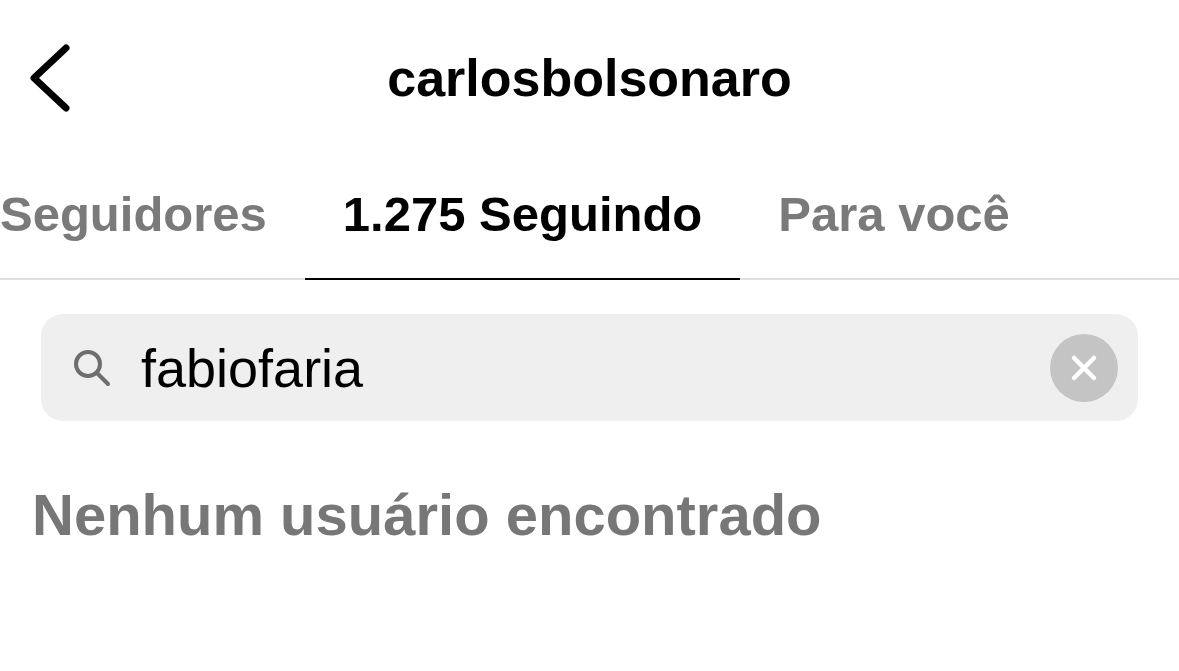  I want to click on search-field: fabiofaria, so click(594, 367).